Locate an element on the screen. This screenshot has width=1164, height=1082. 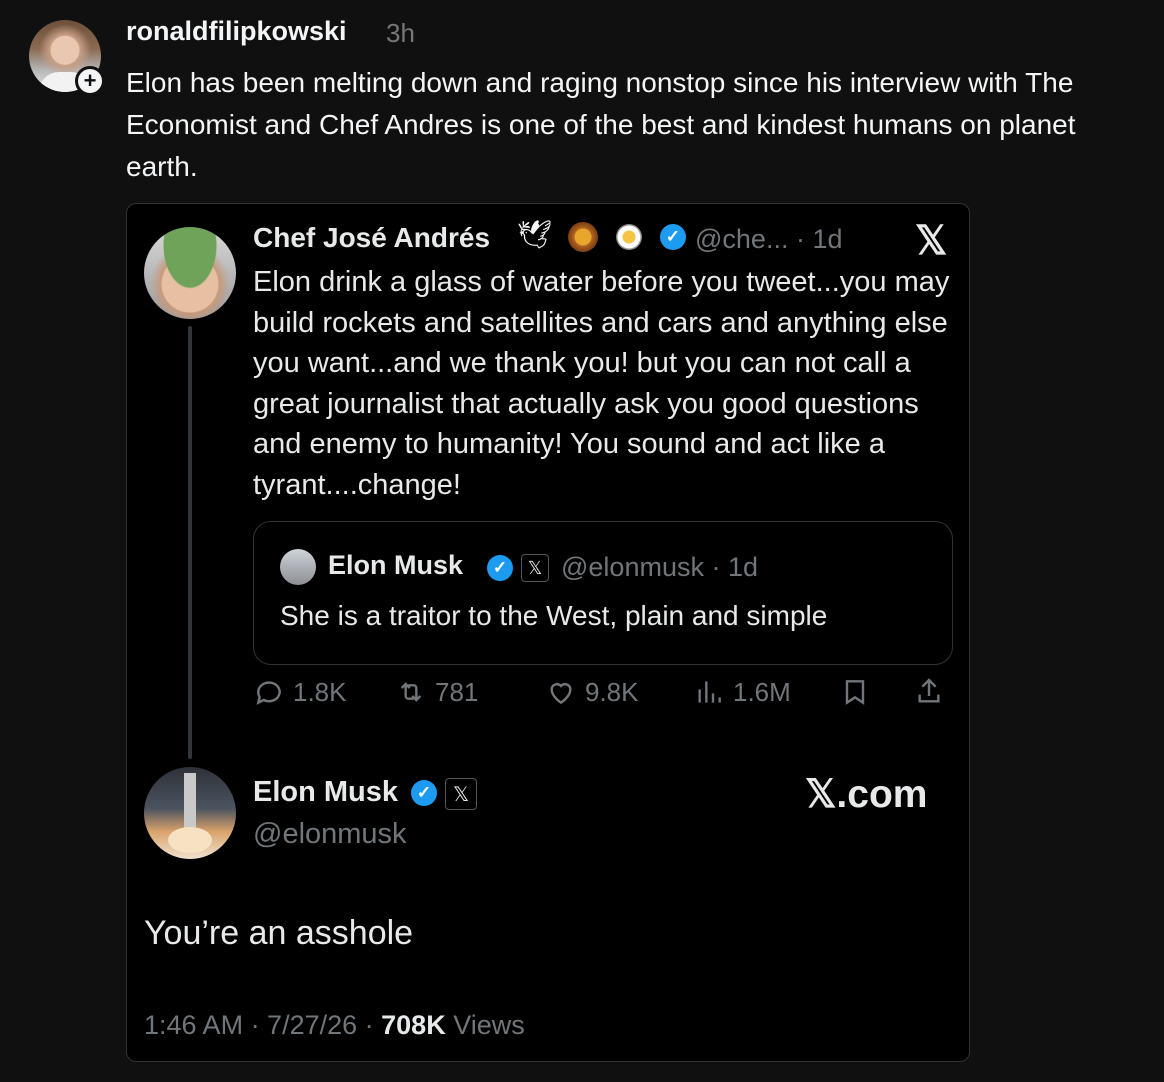
tweet-actions: 1.8K 781 9.8K 1.6M is located at coordinates (611, 701).